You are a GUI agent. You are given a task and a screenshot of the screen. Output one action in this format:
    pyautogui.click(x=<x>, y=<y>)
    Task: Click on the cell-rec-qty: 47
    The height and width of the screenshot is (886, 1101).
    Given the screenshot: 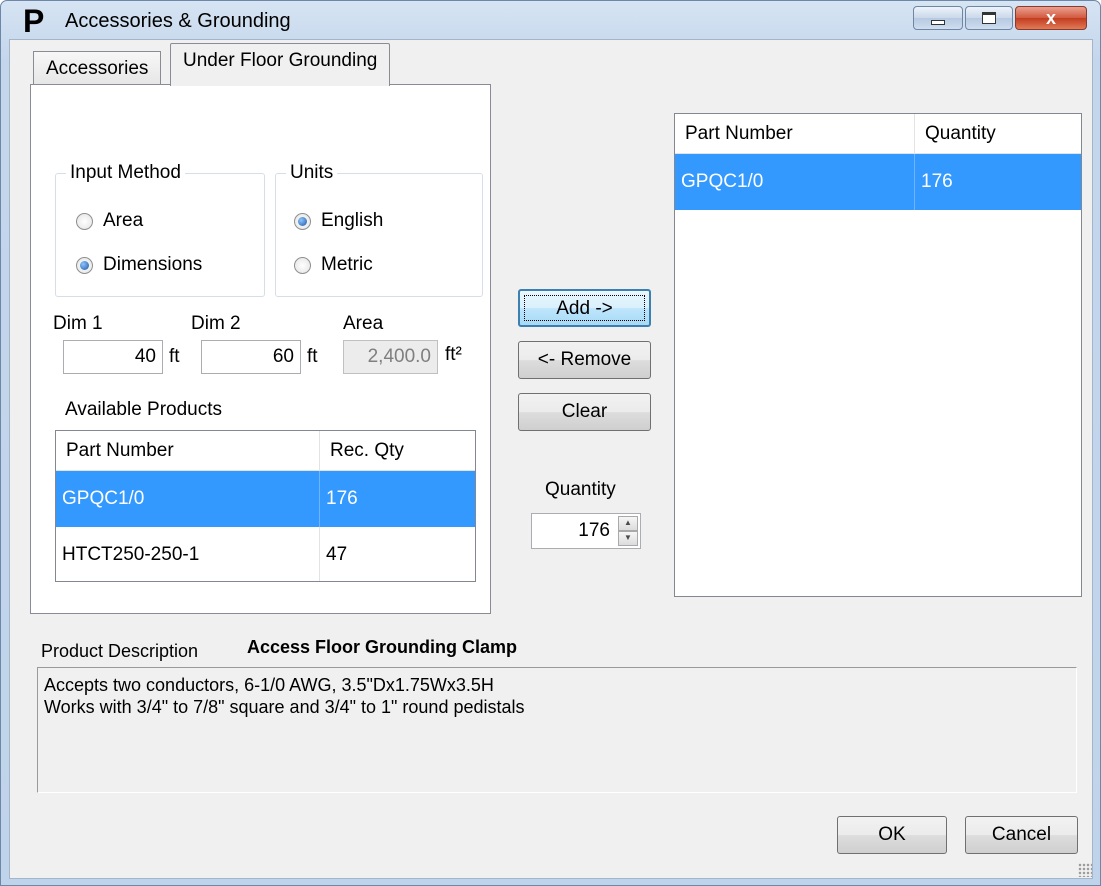 What is the action you would take?
    pyautogui.click(x=337, y=554)
    